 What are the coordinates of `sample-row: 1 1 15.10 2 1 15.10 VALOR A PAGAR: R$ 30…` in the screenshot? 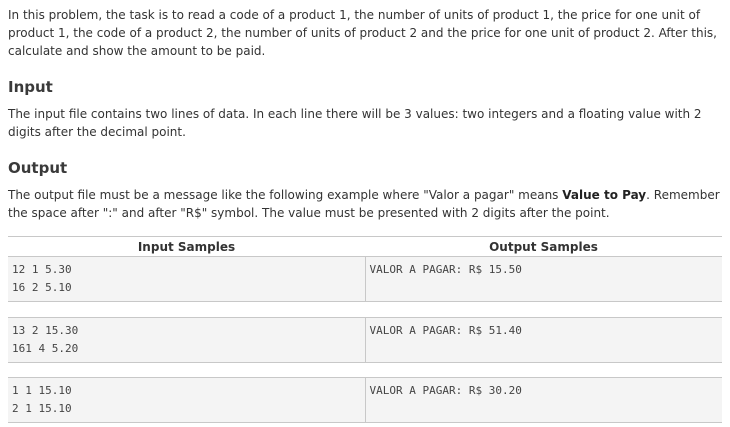 It's located at (365, 400).